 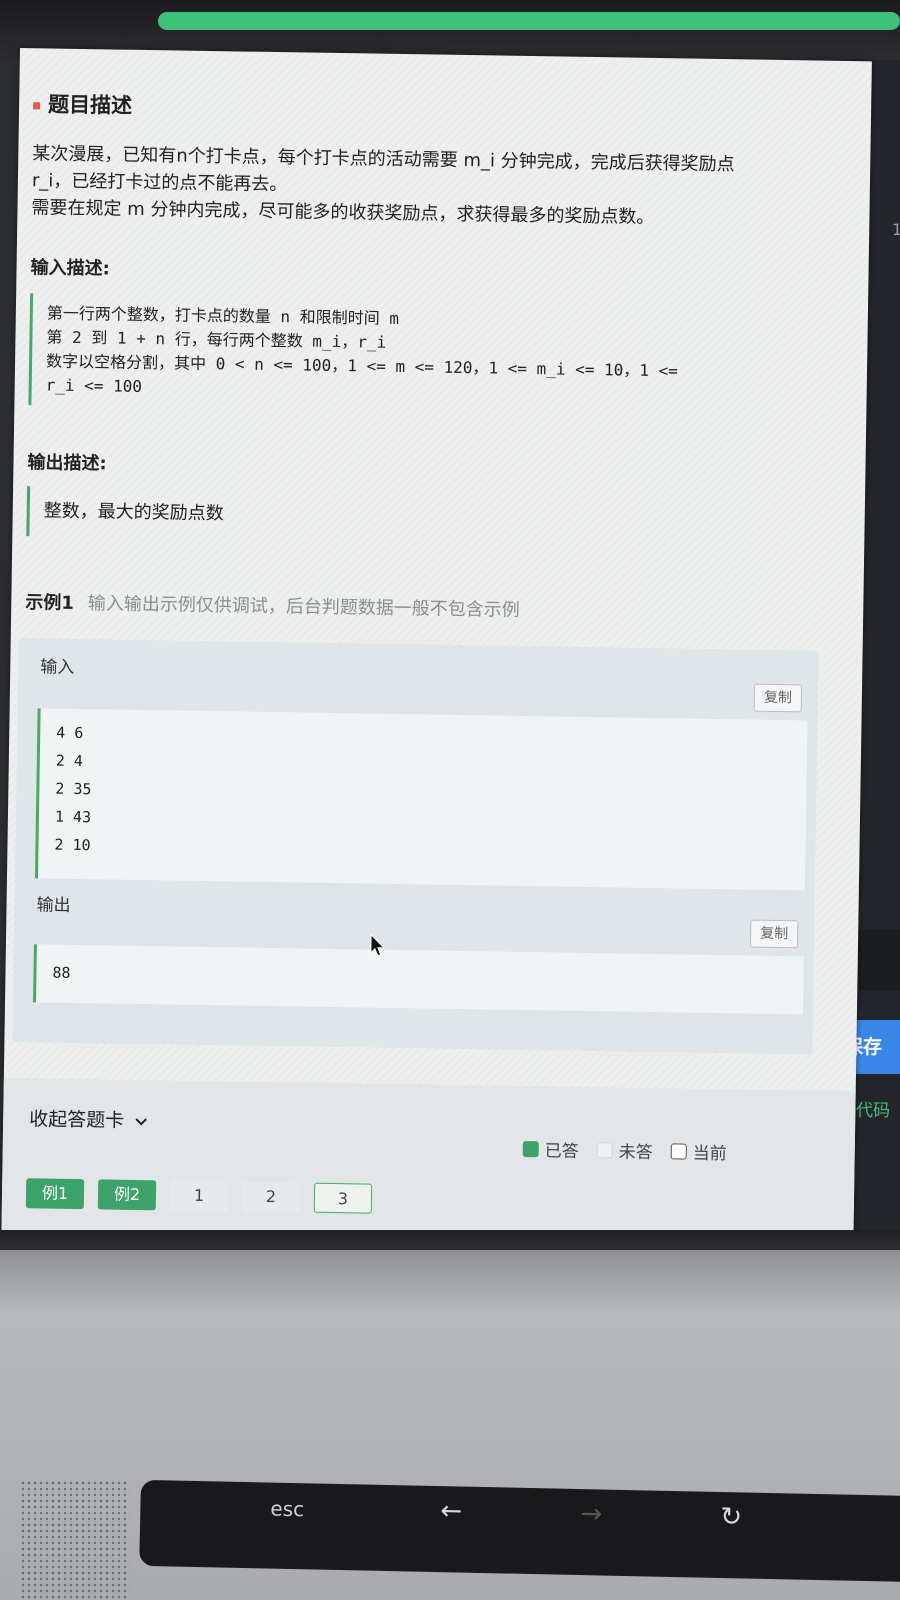 What do you see at coordinates (896, 229) in the screenshot?
I see `side-number: 1` at bounding box center [896, 229].